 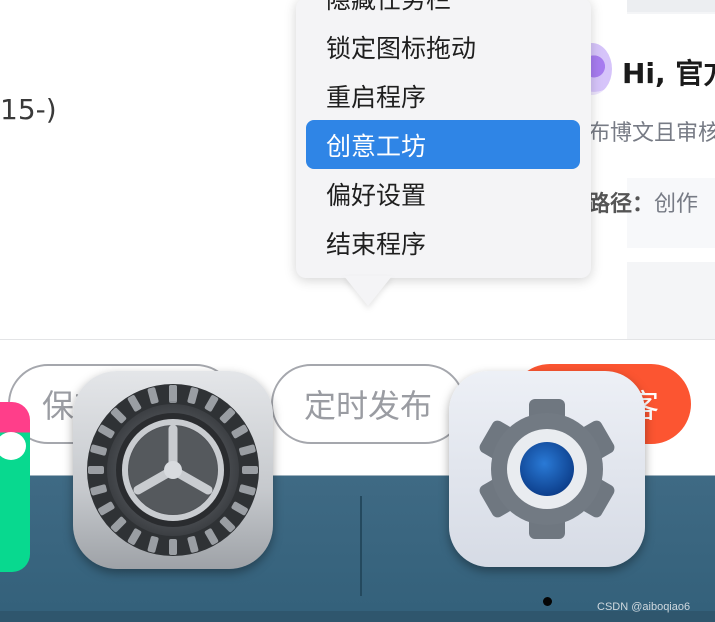 I want to click on menu-item-hide-taskbar: 隐藏任务栏, so click(x=443, y=9).